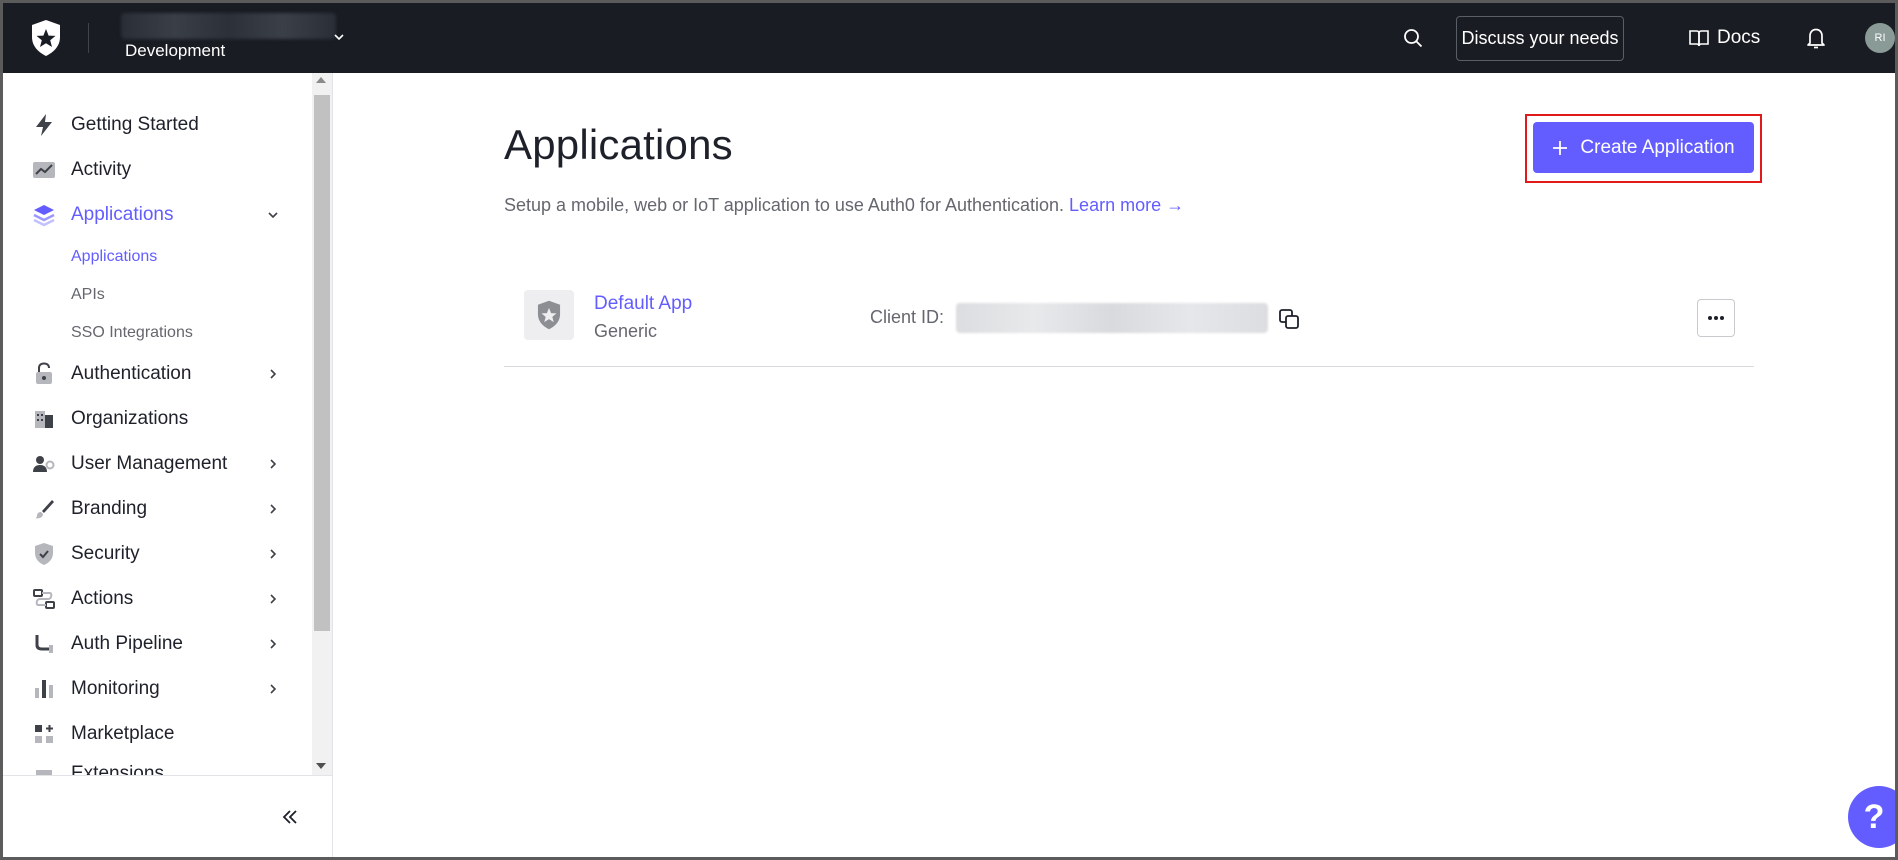 Image resolution: width=1898 pixels, height=860 pixels. Describe the element at coordinates (44, 215) in the screenshot. I see `layers-icon` at that location.